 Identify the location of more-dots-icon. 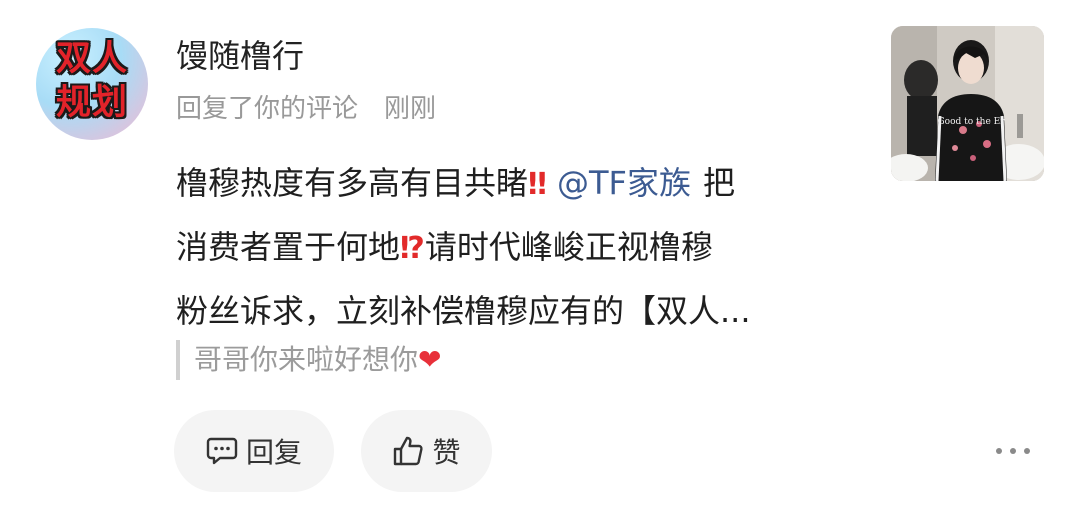
(1013, 451).